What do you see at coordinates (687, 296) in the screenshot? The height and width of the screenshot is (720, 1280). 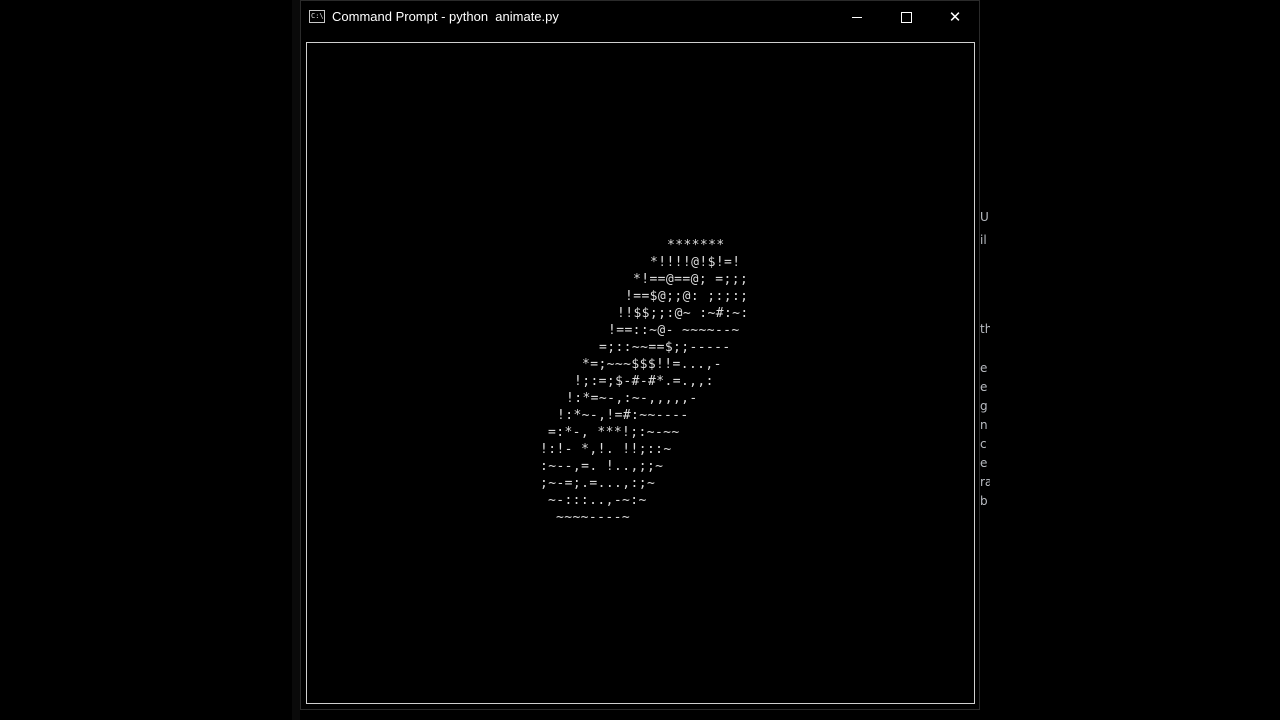 I see `ascii-line: !==$@;;@: ;:;:;` at bounding box center [687, 296].